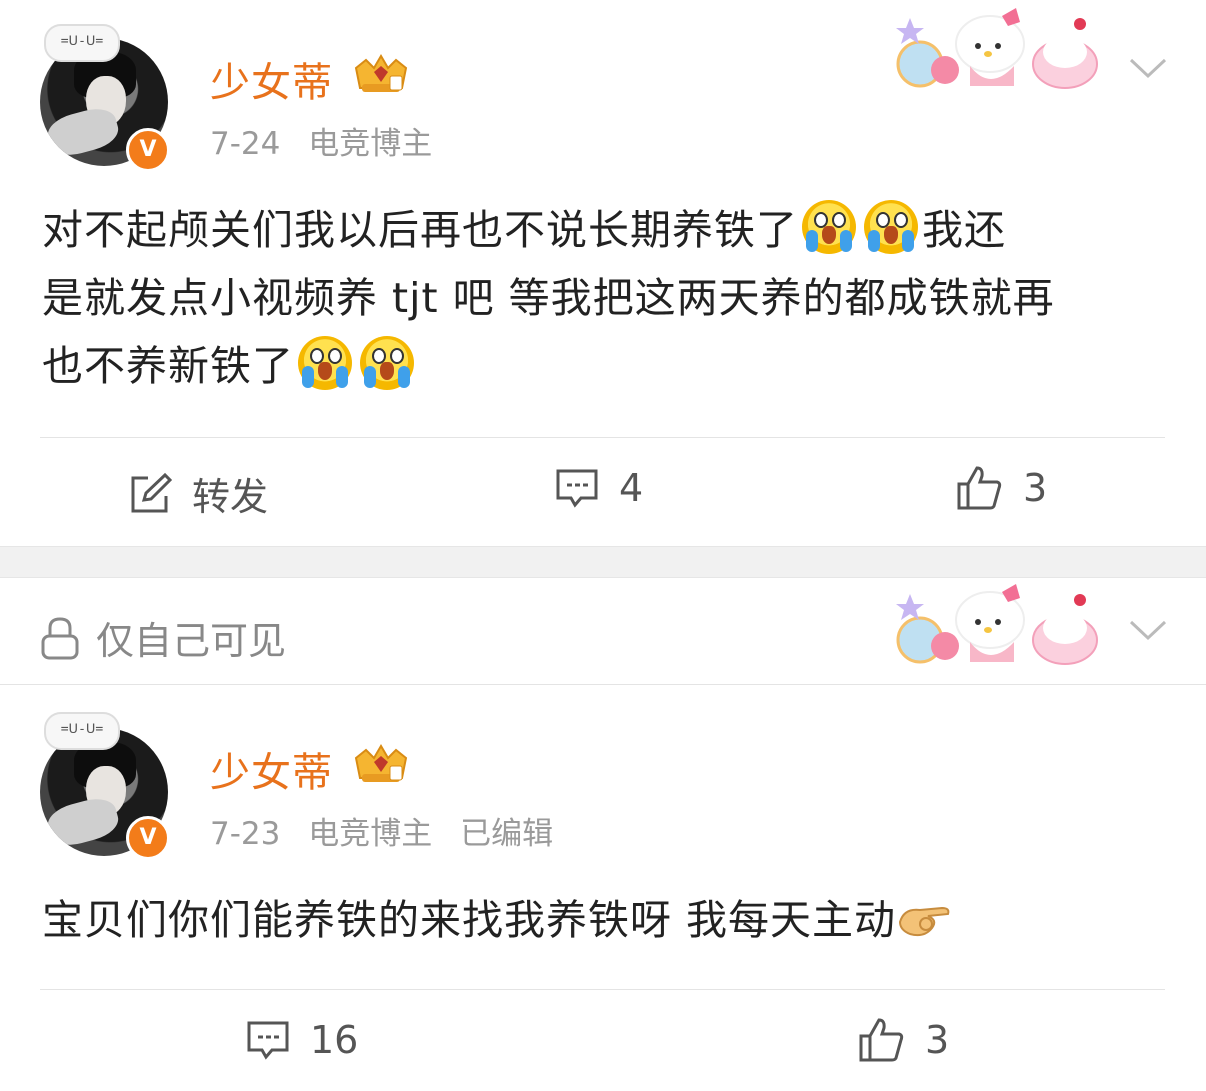 The image size is (1206, 1091). Describe the element at coordinates (631, 488) in the screenshot. I see `comment-count: 4` at that location.